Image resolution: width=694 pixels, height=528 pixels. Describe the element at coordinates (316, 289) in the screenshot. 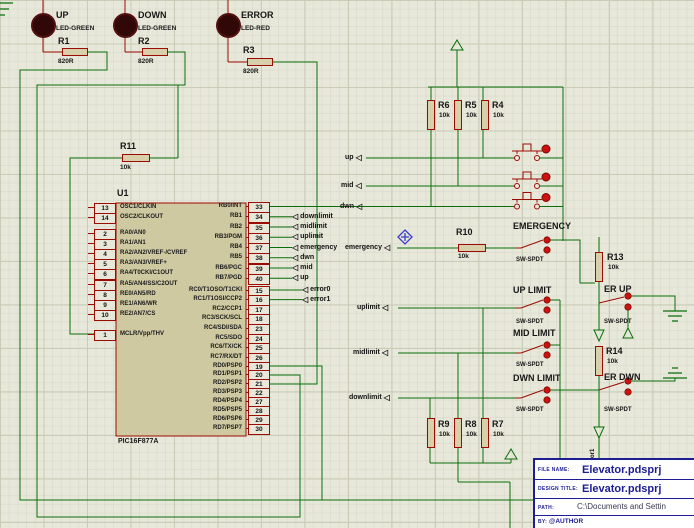

I see `net-label-error0: ◁ error0` at that location.